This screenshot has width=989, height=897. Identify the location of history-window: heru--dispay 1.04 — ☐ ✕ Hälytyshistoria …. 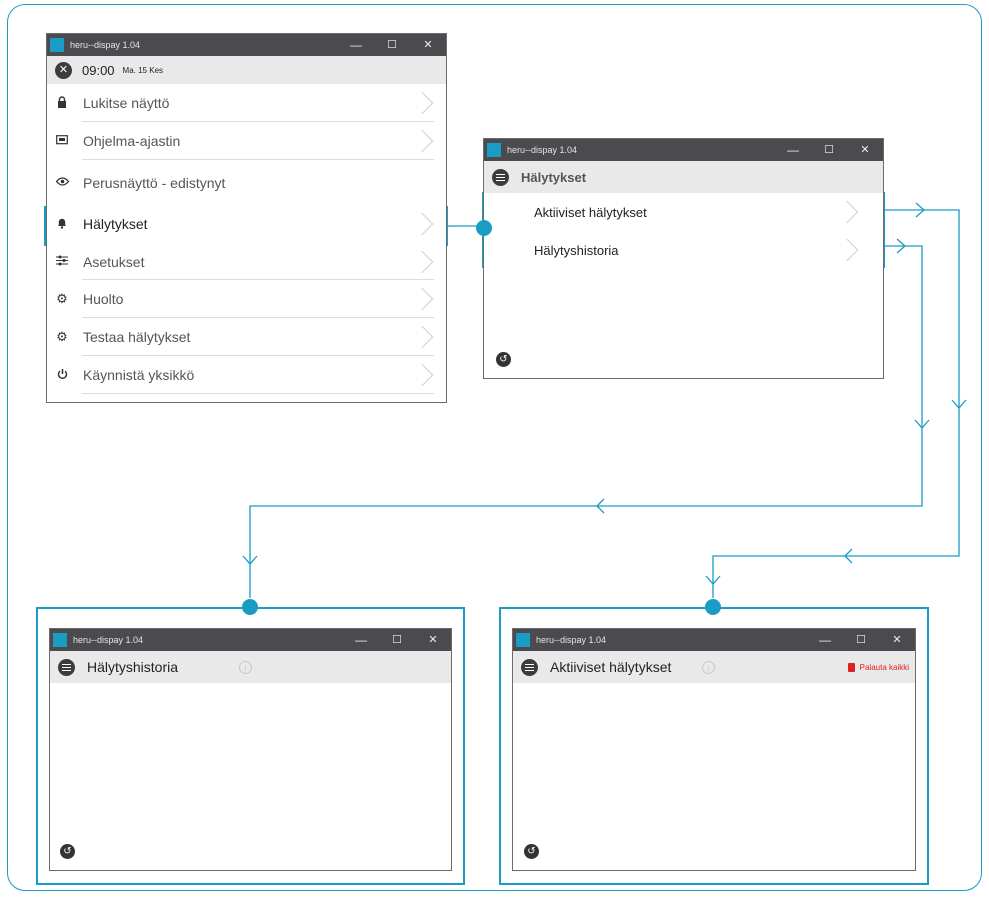
(250, 749).